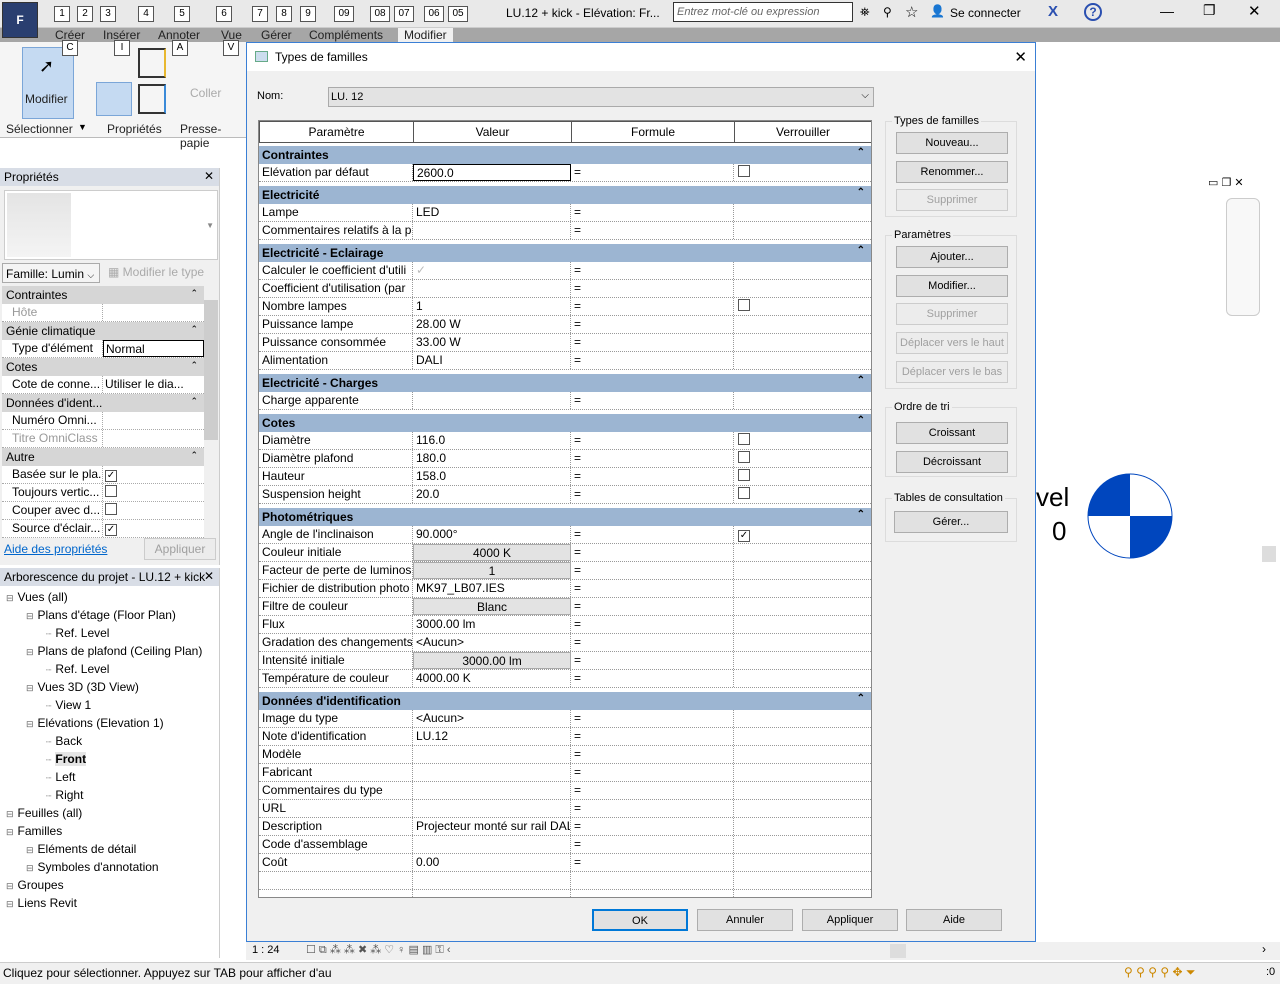  I want to click on parameter-value: 4000 K, so click(492, 552).